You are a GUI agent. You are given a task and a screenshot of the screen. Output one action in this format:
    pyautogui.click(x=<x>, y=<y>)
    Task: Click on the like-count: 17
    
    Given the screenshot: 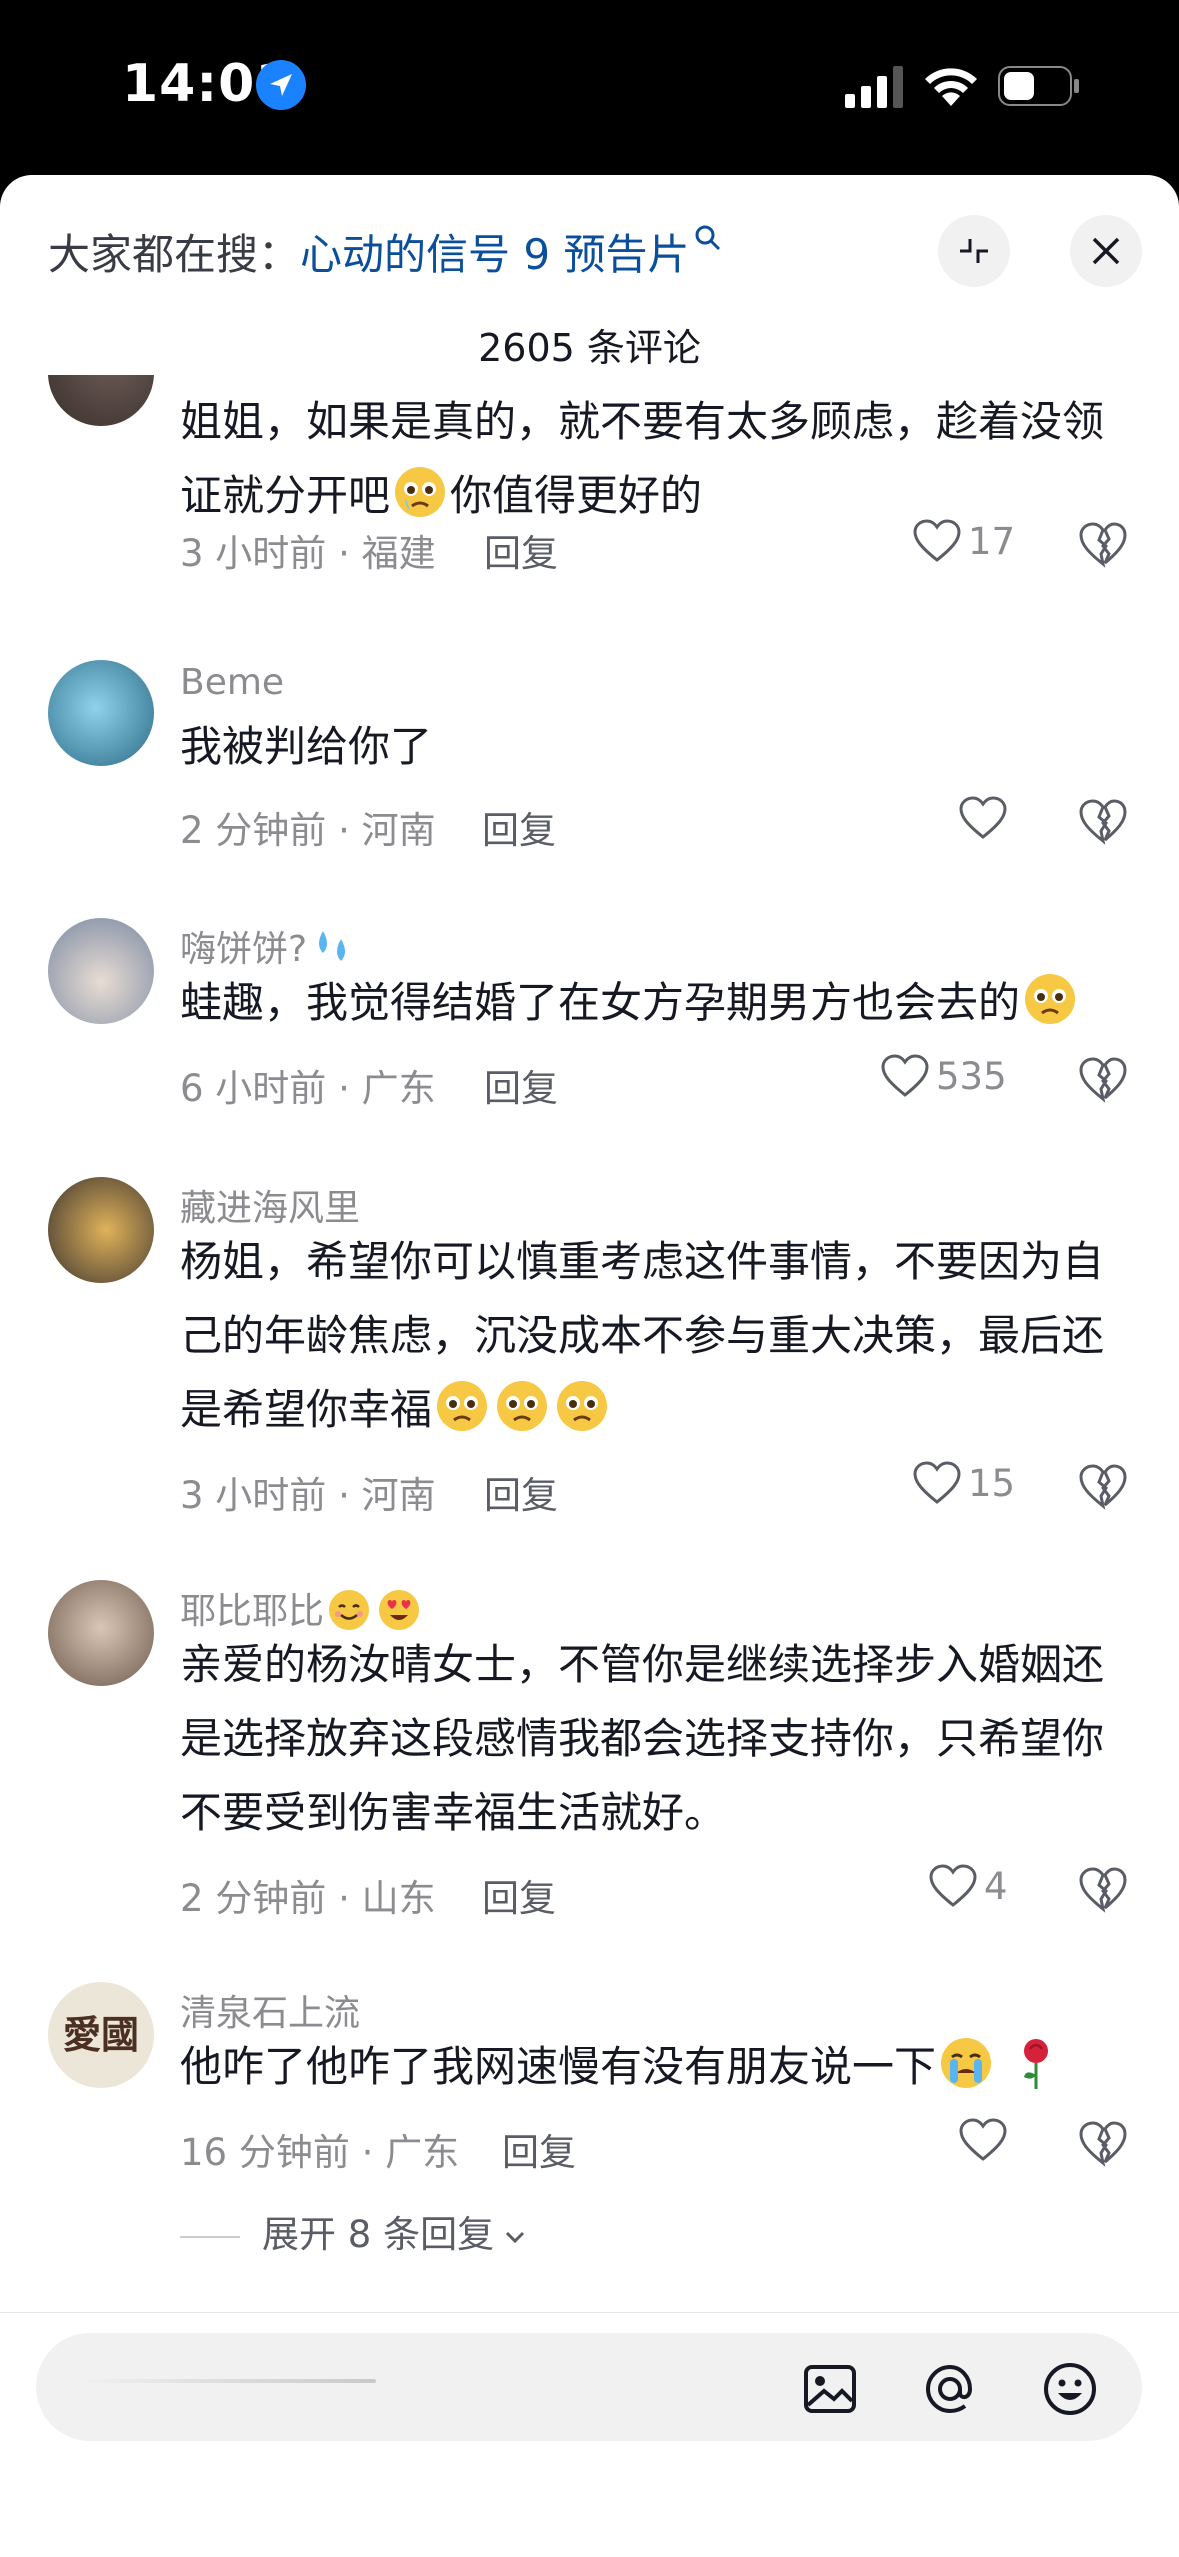 What is the action you would take?
    pyautogui.click(x=992, y=541)
    